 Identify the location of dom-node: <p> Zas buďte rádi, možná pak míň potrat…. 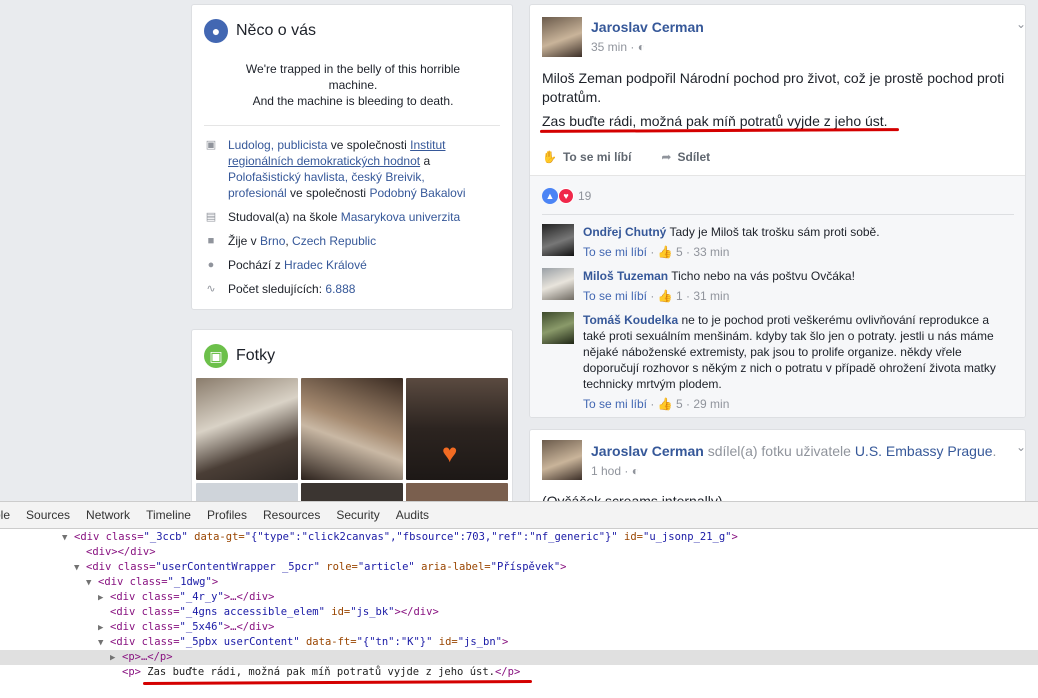
(321, 672).